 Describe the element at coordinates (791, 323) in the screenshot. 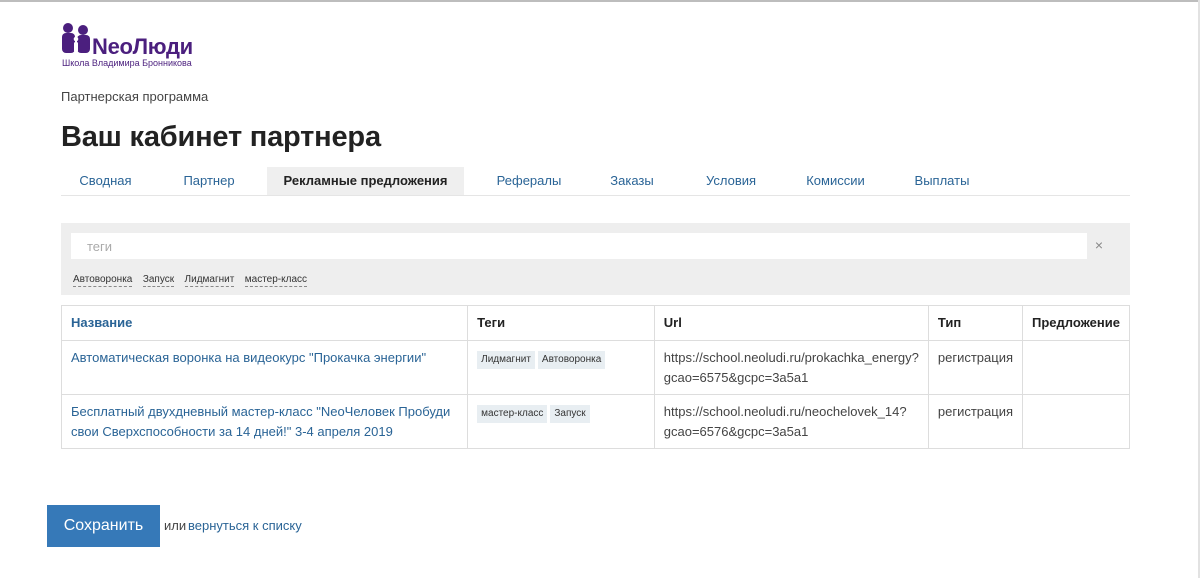

I see `column-header-url: Url` at that location.